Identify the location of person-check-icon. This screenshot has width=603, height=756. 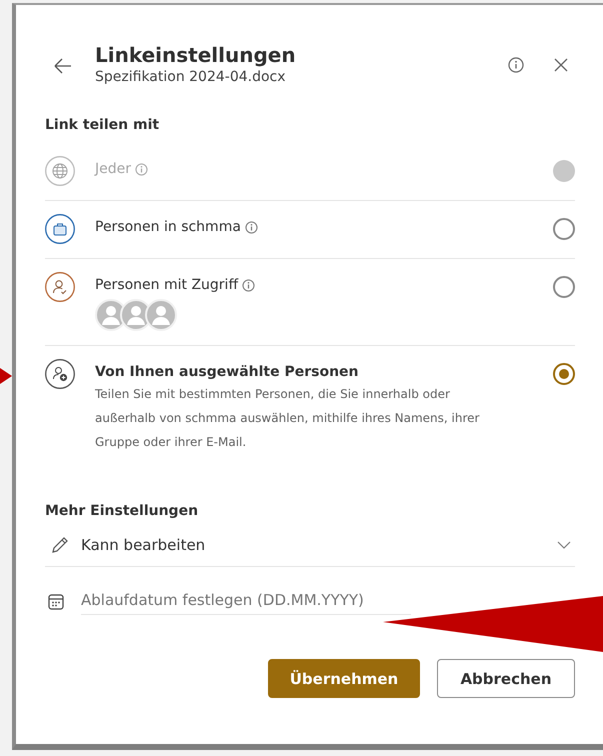
(60, 287).